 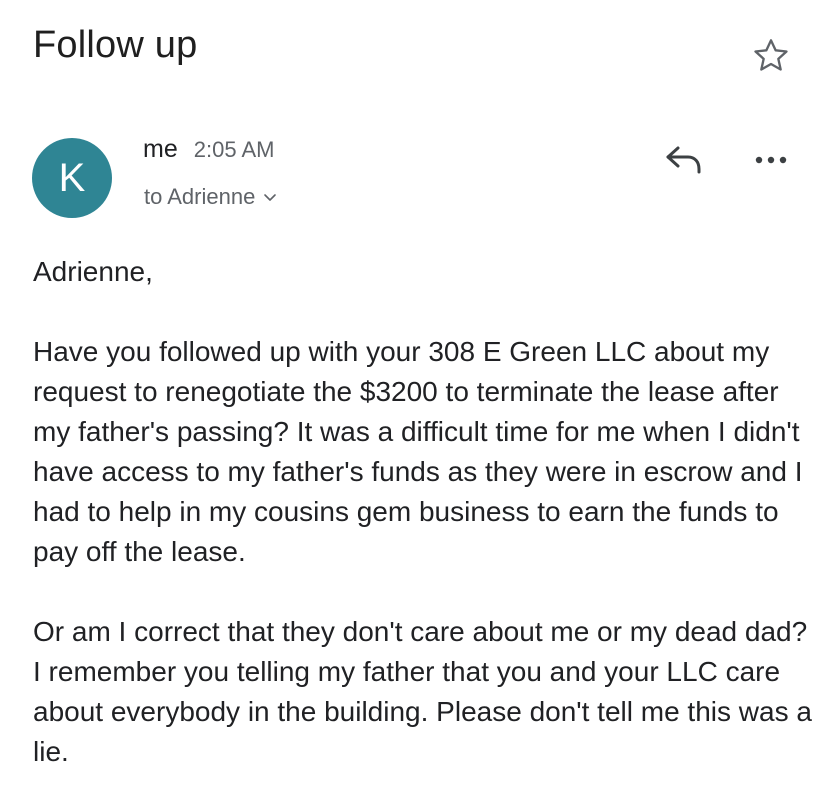 What do you see at coordinates (200, 196) in the screenshot?
I see `recipient-label: to Adrienne` at bounding box center [200, 196].